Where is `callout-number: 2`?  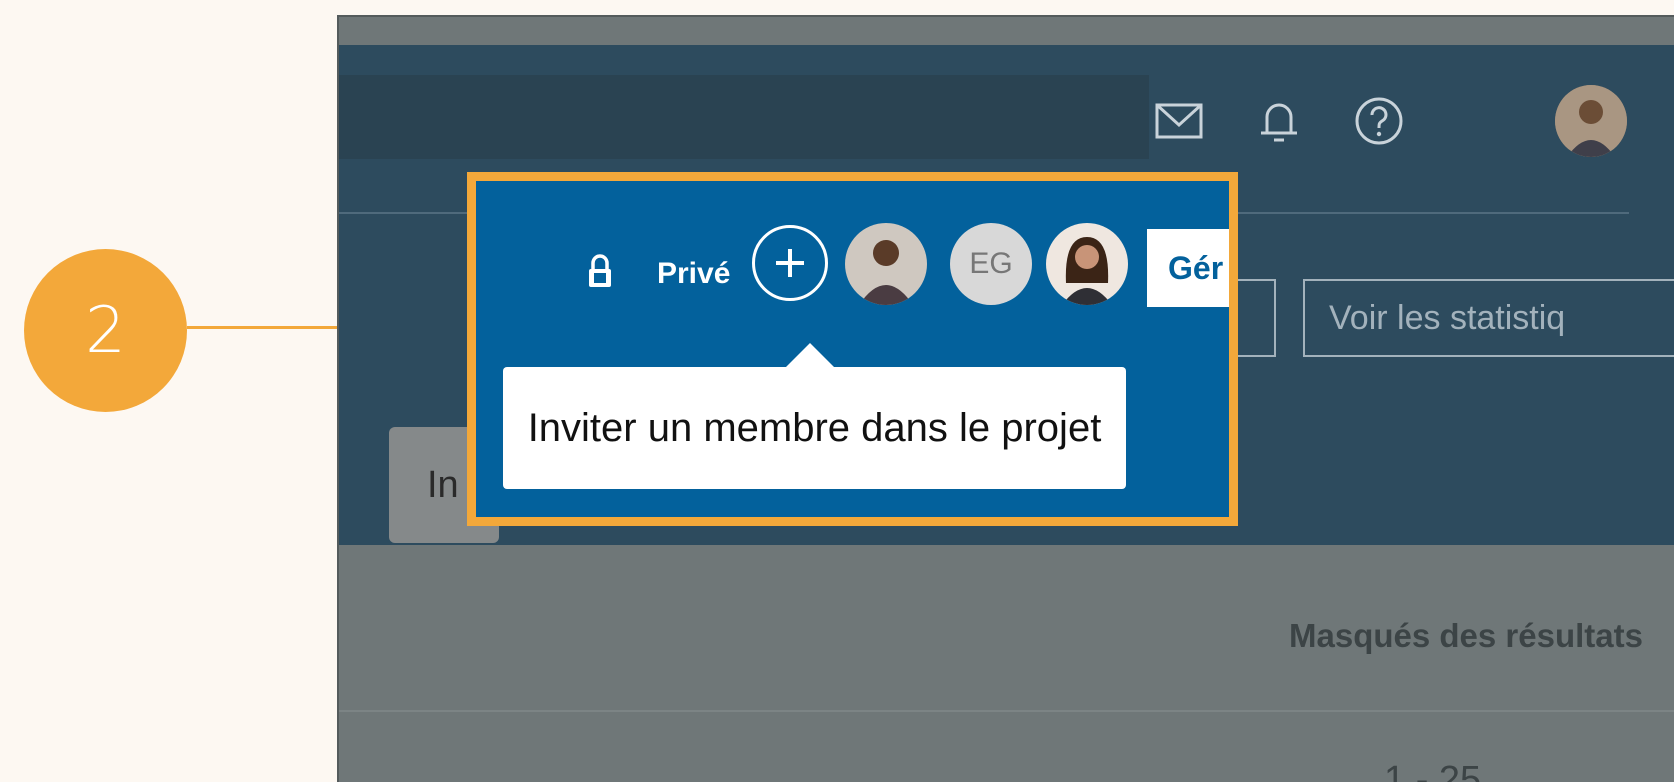
callout-number: 2 is located at coordinates (105, 330).